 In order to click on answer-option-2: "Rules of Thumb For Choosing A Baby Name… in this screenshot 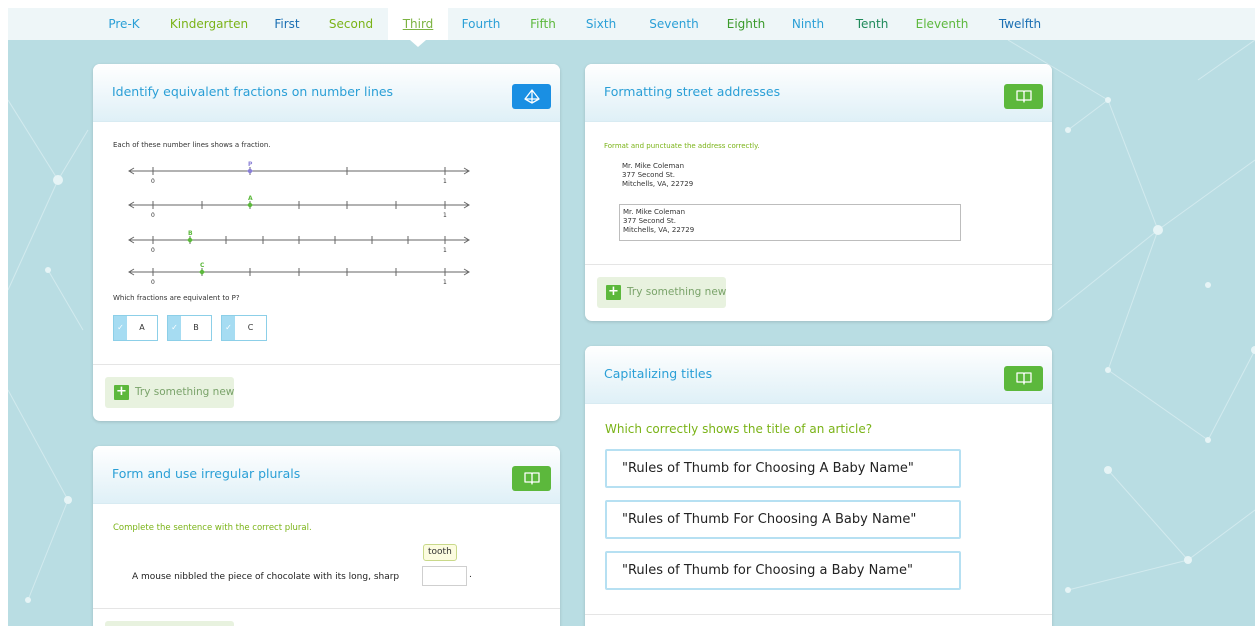, I will do `click(783, 519)`.